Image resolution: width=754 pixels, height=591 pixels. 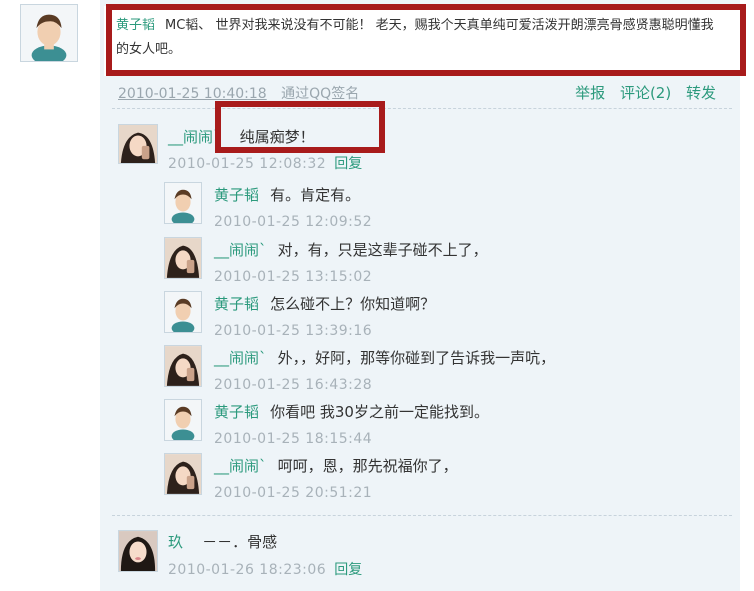 What do you see at coordinates (300, 127) in the screenshot?
I see `highlight-box-comment` at bounding box center [300, 127].